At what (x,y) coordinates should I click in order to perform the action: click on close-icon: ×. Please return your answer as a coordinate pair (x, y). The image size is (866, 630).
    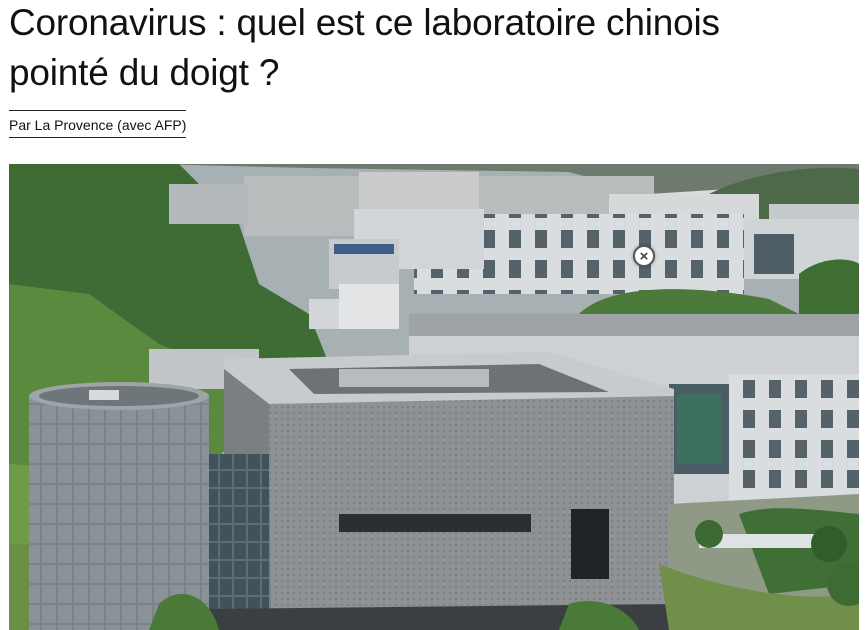
    Looking at the image, I should click on (644, 256).